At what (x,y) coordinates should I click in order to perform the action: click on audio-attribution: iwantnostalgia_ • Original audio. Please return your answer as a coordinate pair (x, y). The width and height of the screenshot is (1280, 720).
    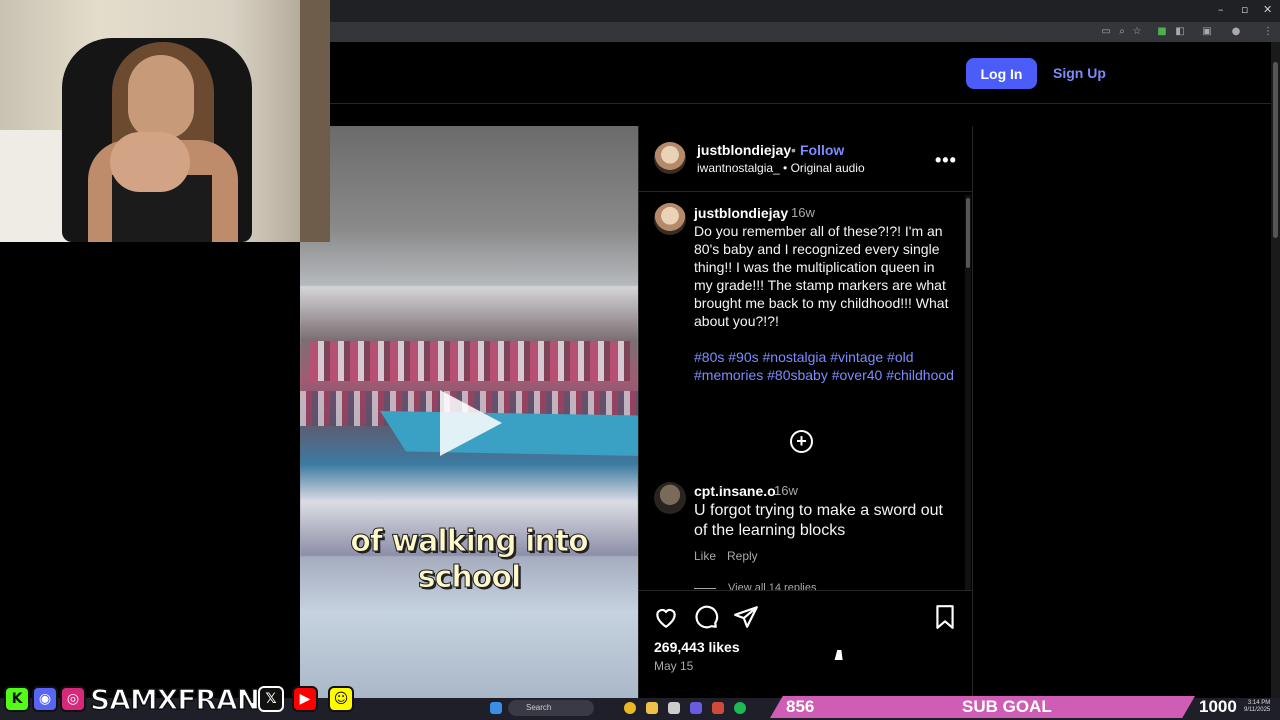
    Looking at the image, I should click on (781, 168).